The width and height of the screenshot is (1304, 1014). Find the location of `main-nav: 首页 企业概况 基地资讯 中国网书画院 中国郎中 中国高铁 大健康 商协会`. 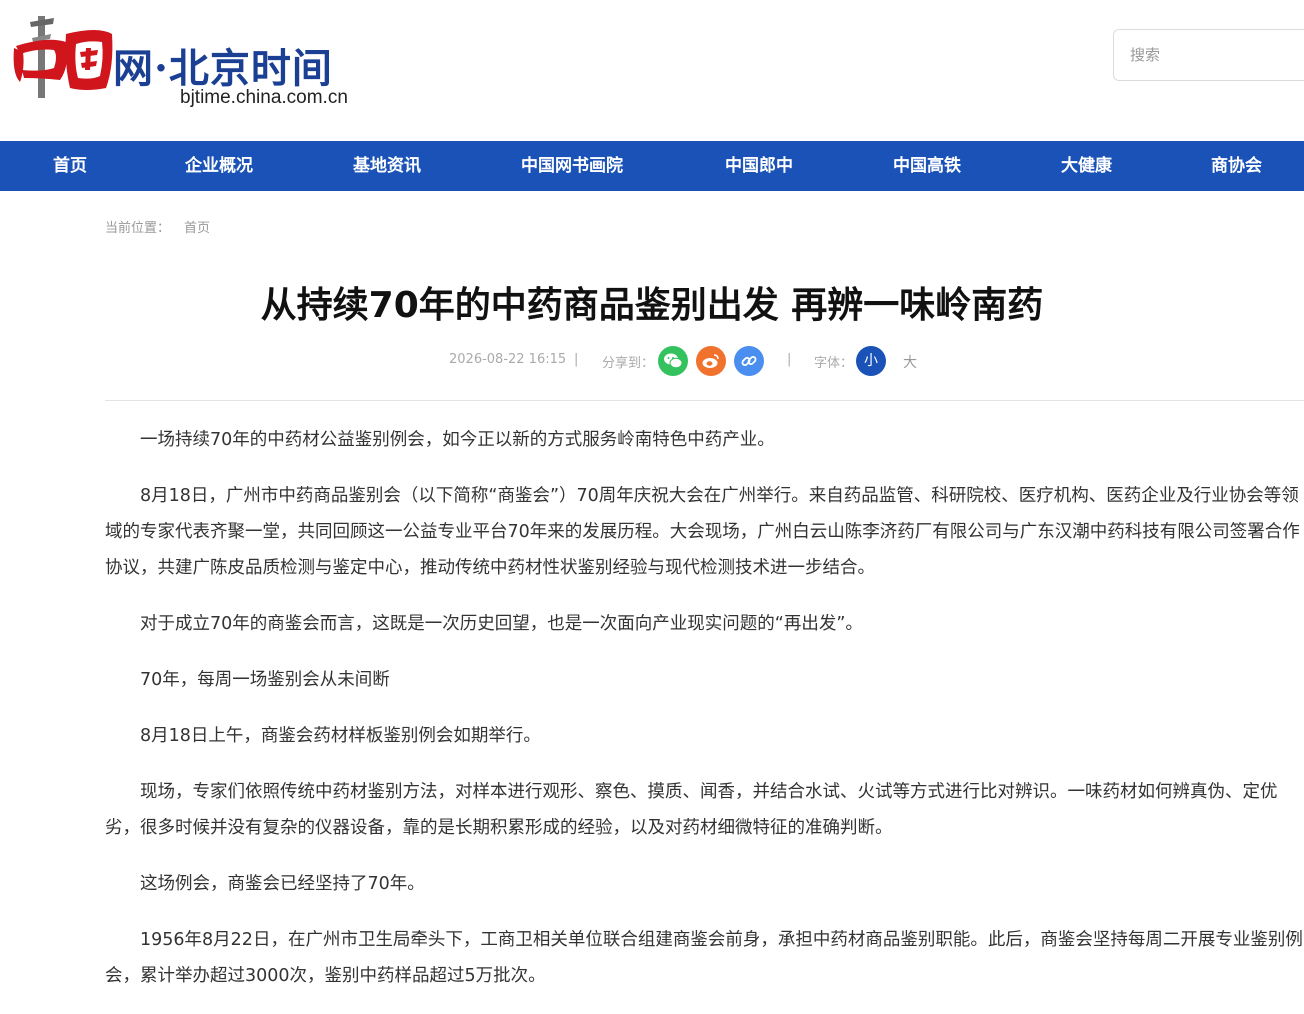

main-nav: 首页 企业概况 基地资讯 中国网书画院 中国郎中 中国高铁 大健康 商协会 is located at coordinates (652, 166).